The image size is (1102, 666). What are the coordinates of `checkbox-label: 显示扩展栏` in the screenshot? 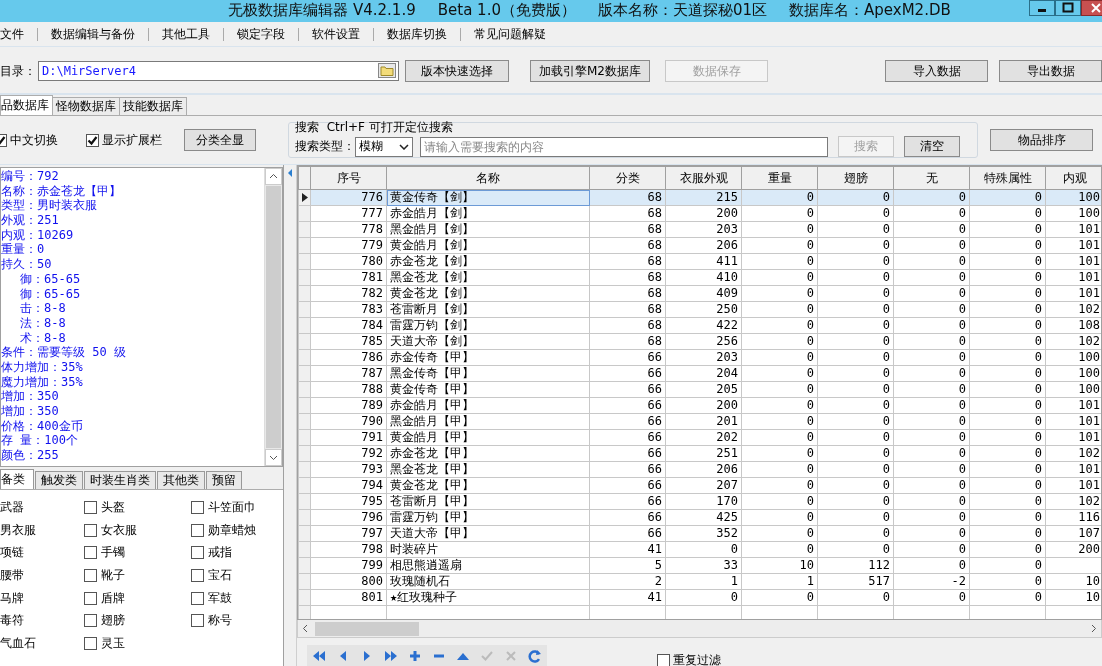 It's located at (132, 140).